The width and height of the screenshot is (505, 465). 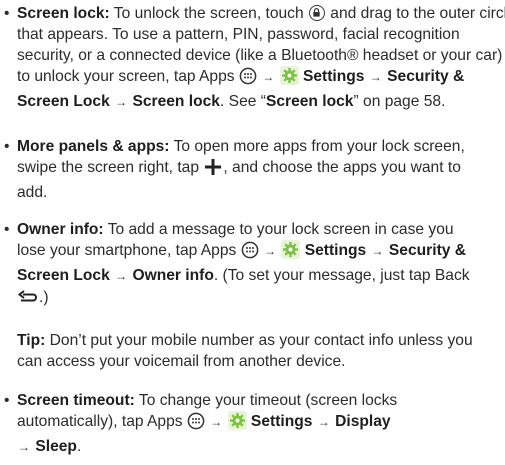 I want to click on tip-label: Tip:, so click(x=31, y=340).